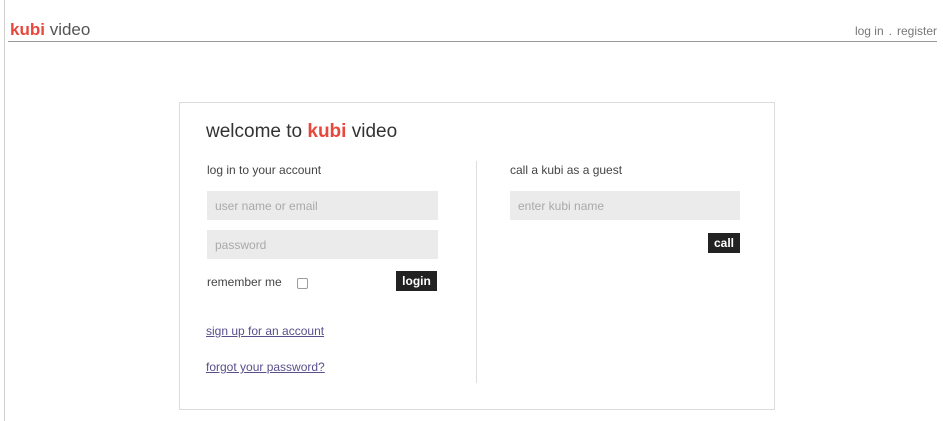 This screenshot has width=943, height=421. What do you see at coordinates (27, 29) in the screenshot?
I see `brand-logo-strong: kubi` at bounding box center [27, 29].